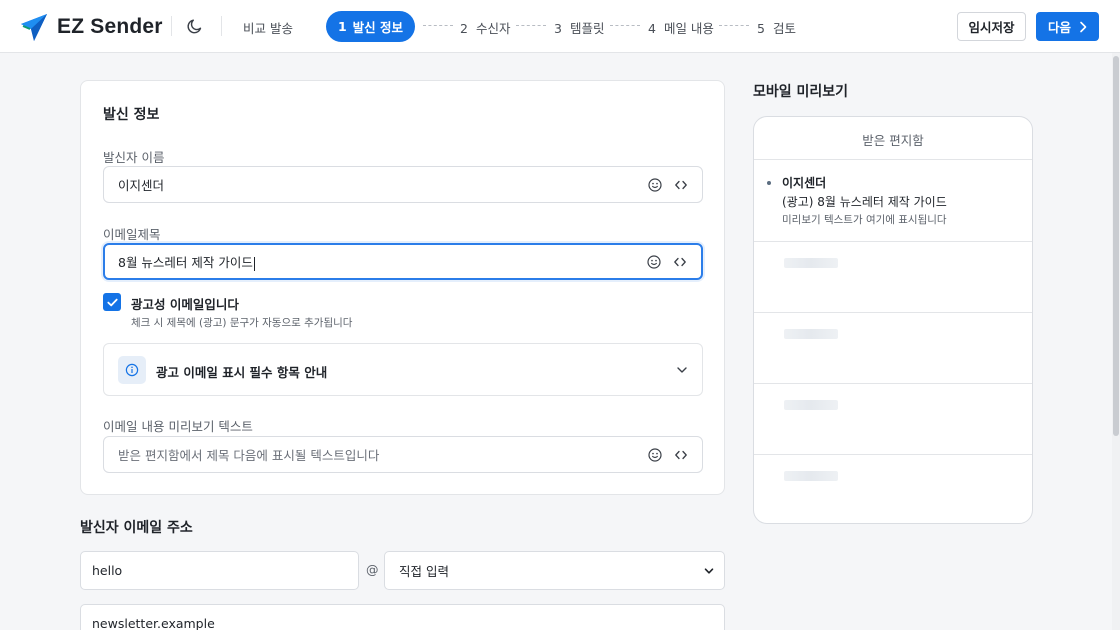  Describe the element at coordinates (587, 28) in the screenshot. I see `step-label: 템플릿` at that location.